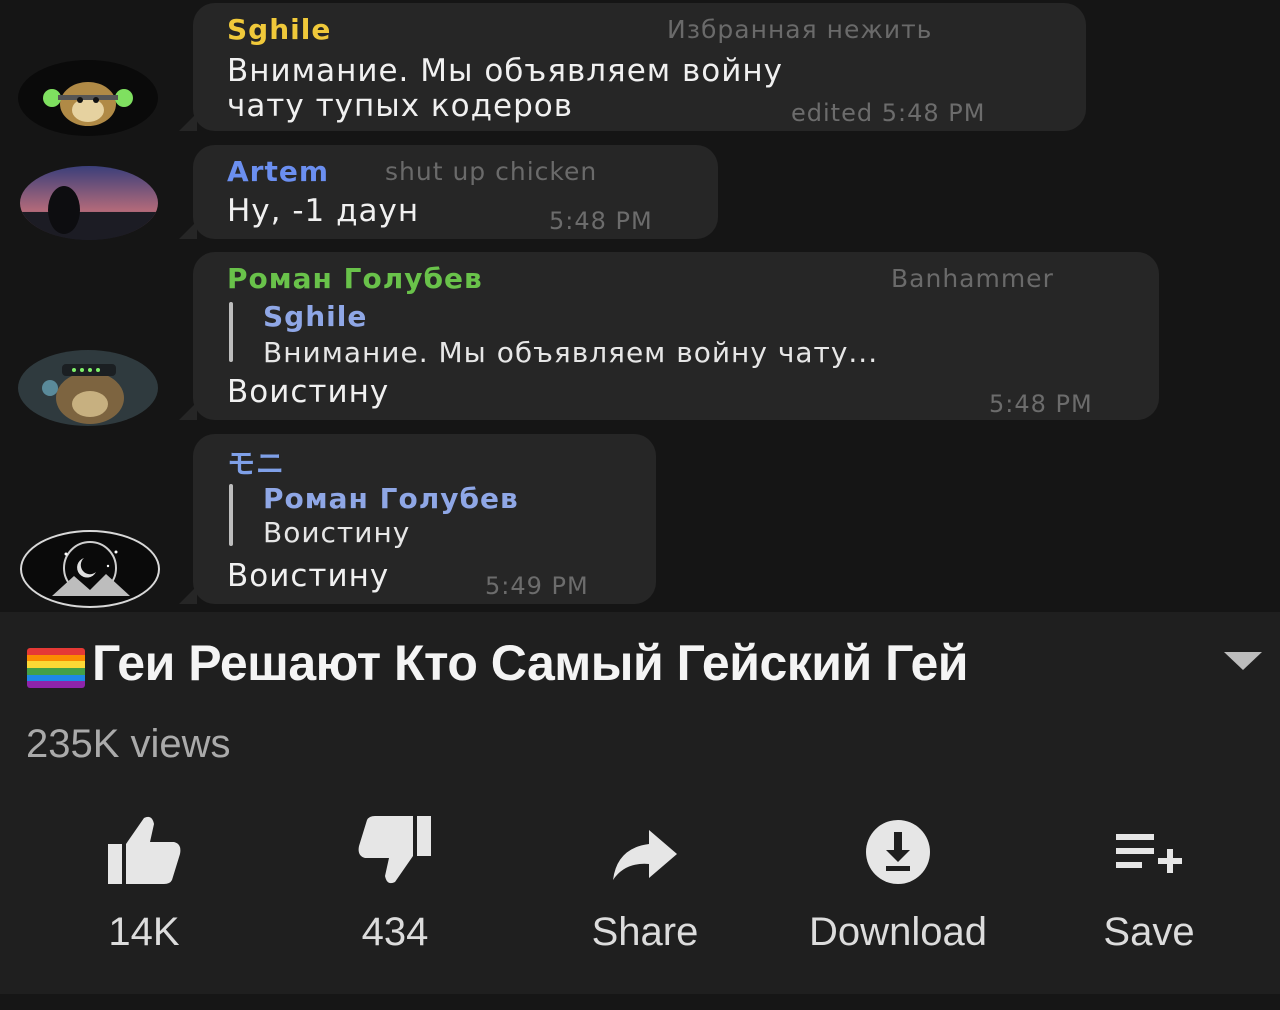  What do you see at coordinates (1243, 661) in the screenshot?
I see `chevron-down-icon` at bounding box center [1243, 661].